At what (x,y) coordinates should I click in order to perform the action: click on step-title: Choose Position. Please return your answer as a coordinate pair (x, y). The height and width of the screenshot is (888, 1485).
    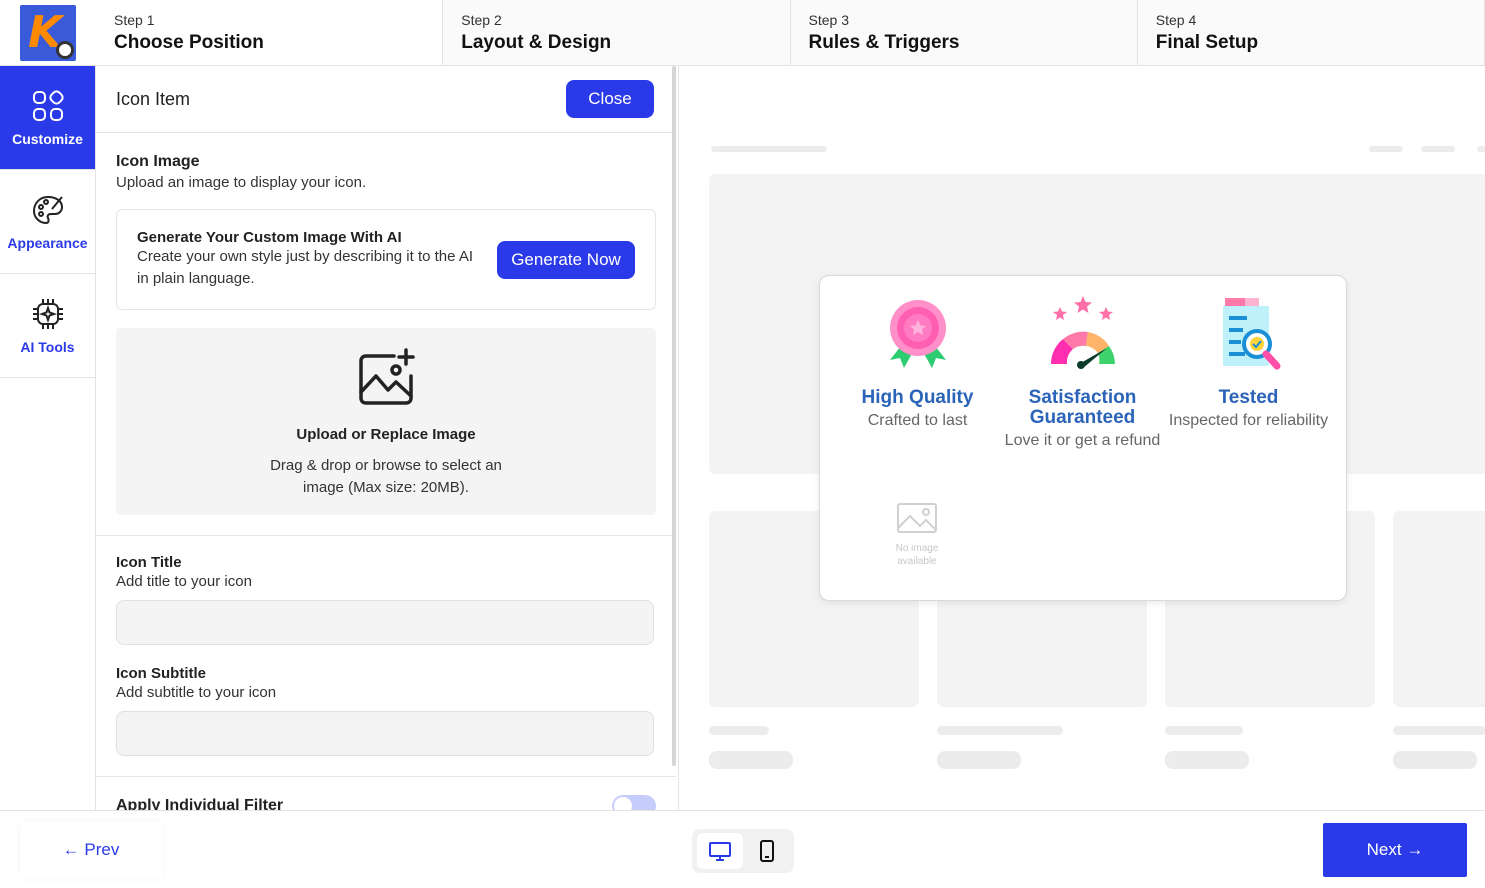
    Looking at the image, I should click on (189, 42).